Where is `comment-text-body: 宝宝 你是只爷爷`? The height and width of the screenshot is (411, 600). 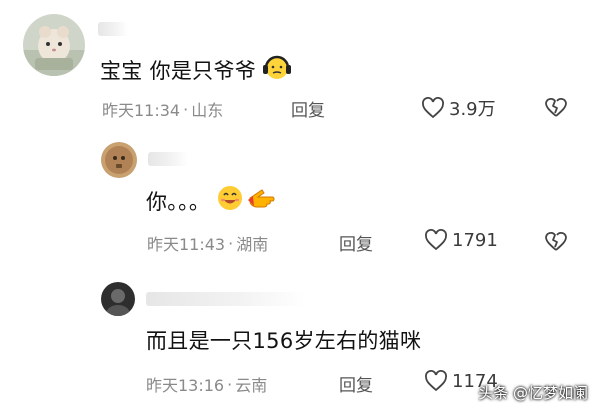
comment-text-body: 宝宝 你是只爷爷 is located at coordinates (178, 70).